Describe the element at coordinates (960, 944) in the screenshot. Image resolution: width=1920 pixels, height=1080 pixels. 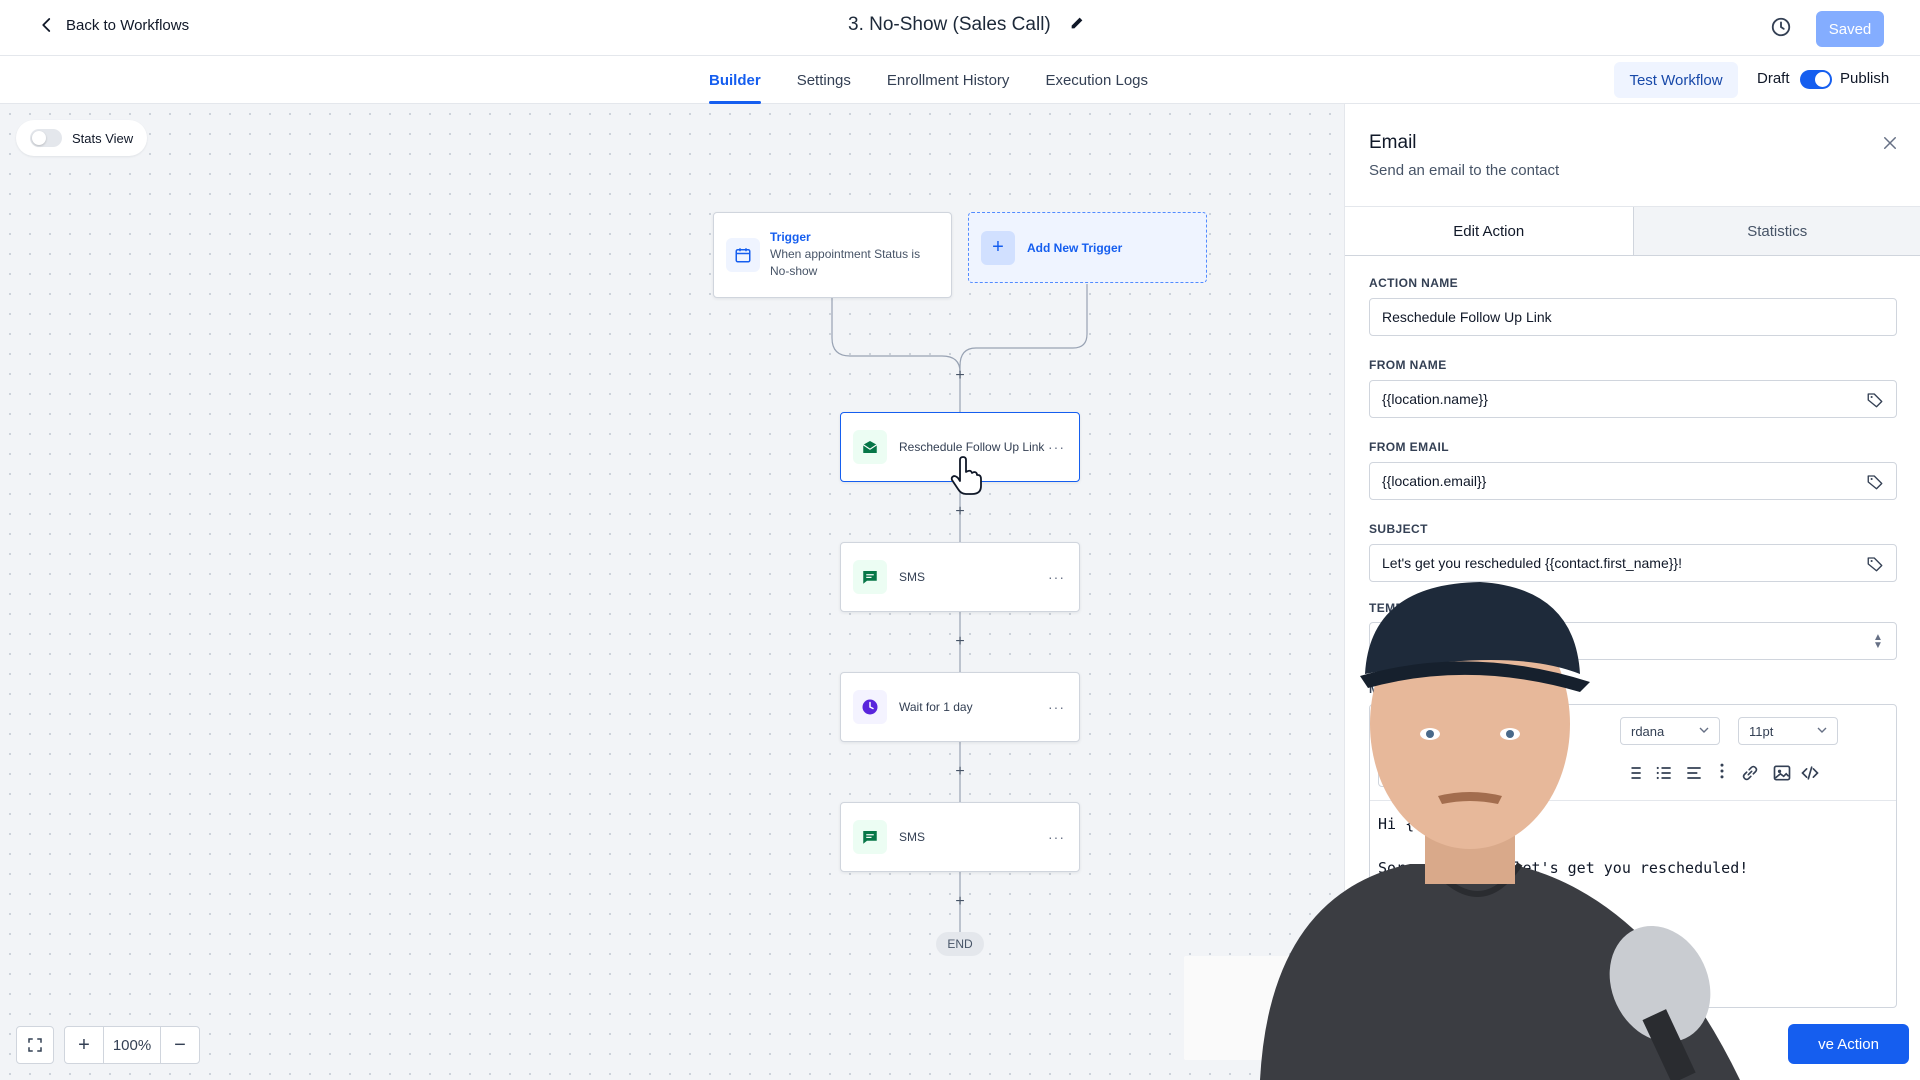
I see `end-marker: END` at that location.